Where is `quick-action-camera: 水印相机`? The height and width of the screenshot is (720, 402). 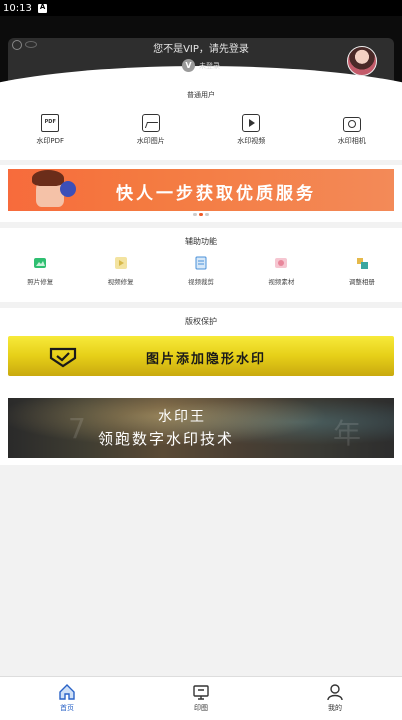
quick-action-camera: 水印相机 is located at coordinates (352, 131).